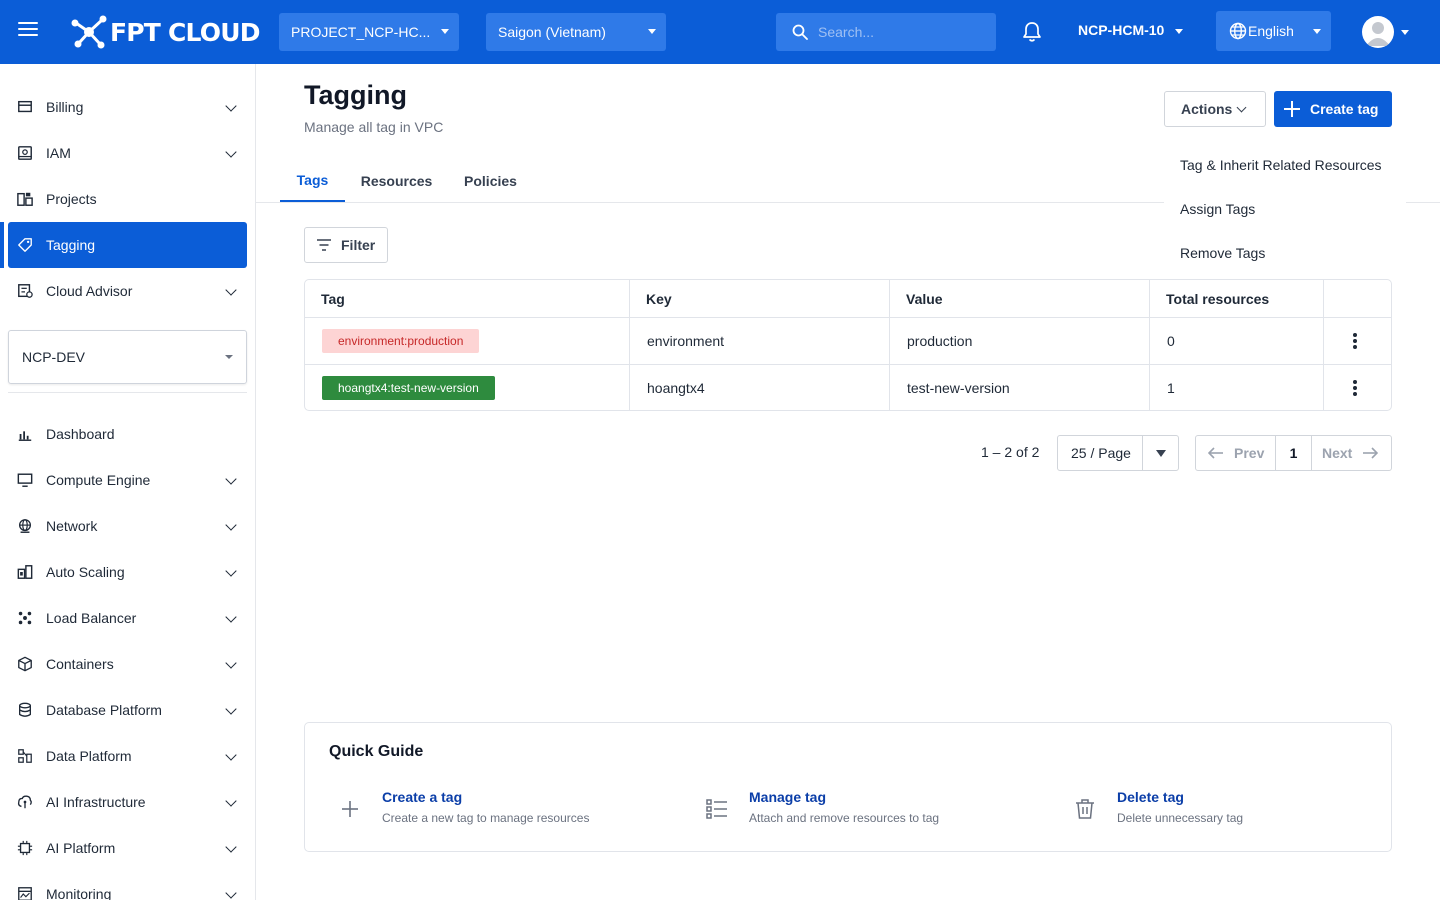  Describe the element at coordinates (374, 127) in the screenshot. I see `page-subtitle: Manage all tag in VPC` at that location.